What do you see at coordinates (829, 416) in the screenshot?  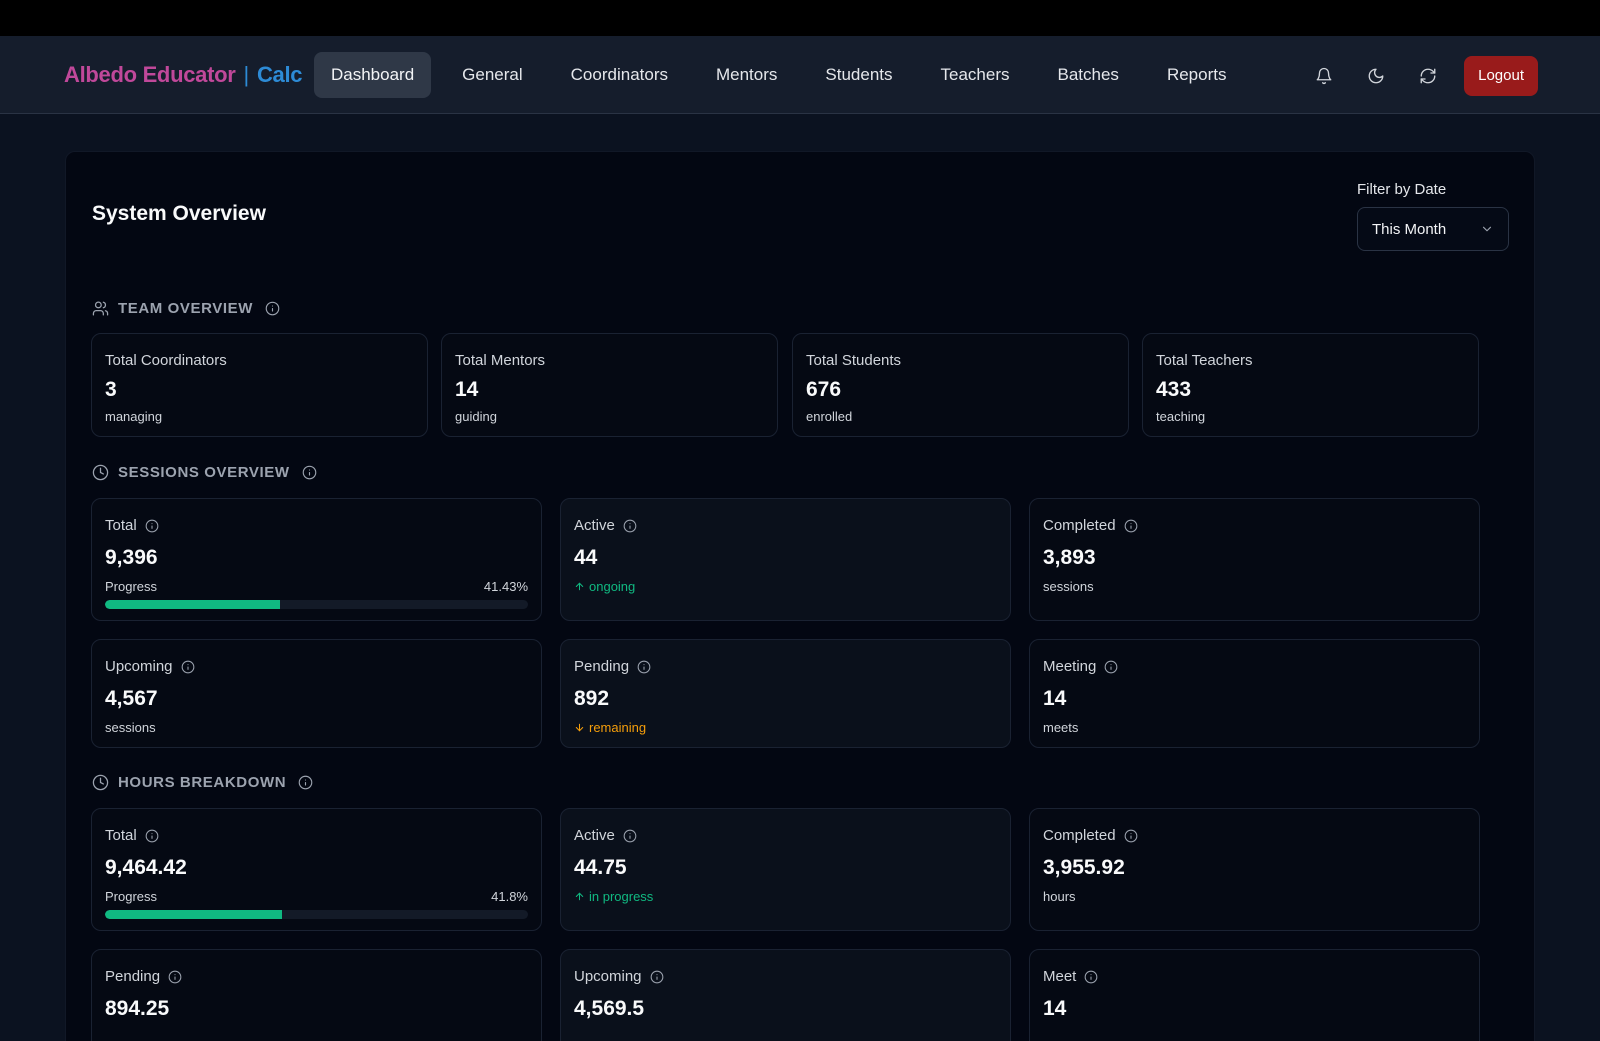 I see `card-sub: enrolled` at bounding box center [829, 416].